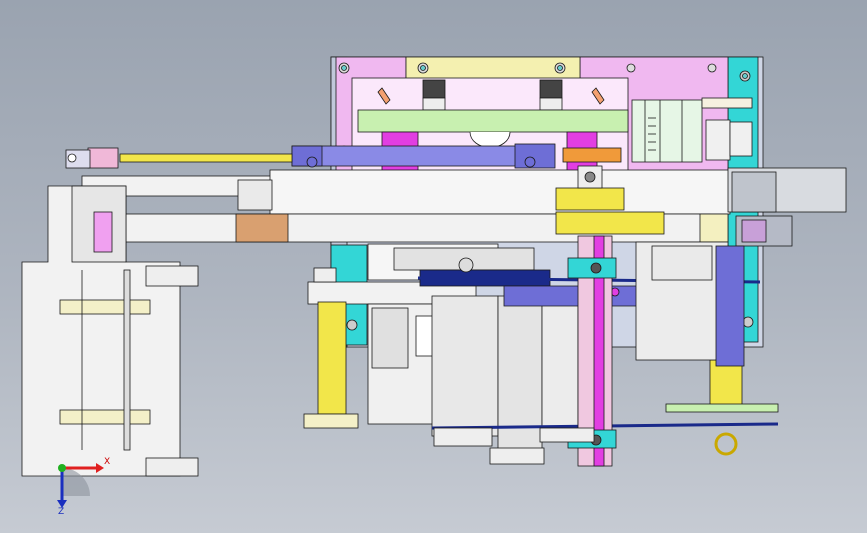 Image resolution: width=867 pixels, height=533 pixels. What do you see at coordinates (61, 512) in the screenshot?
I see `z-axis-label: Z` at bounding box center [61, 512].